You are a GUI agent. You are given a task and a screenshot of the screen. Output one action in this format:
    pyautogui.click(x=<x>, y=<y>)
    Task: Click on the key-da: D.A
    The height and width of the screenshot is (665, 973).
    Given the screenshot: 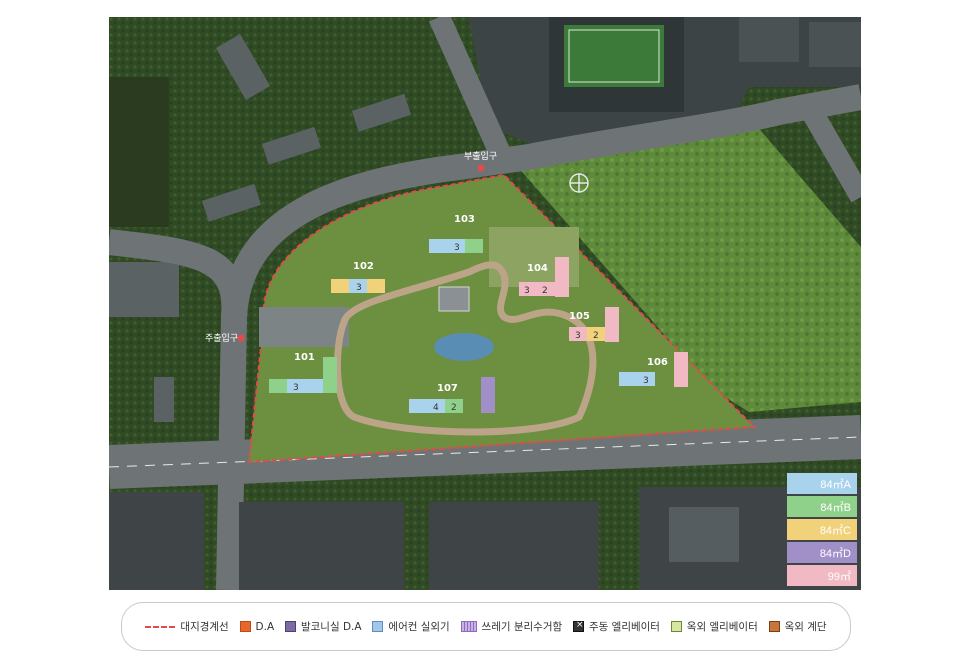 What is the action you would take?
    pyautogui.click(x=257, y=626)
    